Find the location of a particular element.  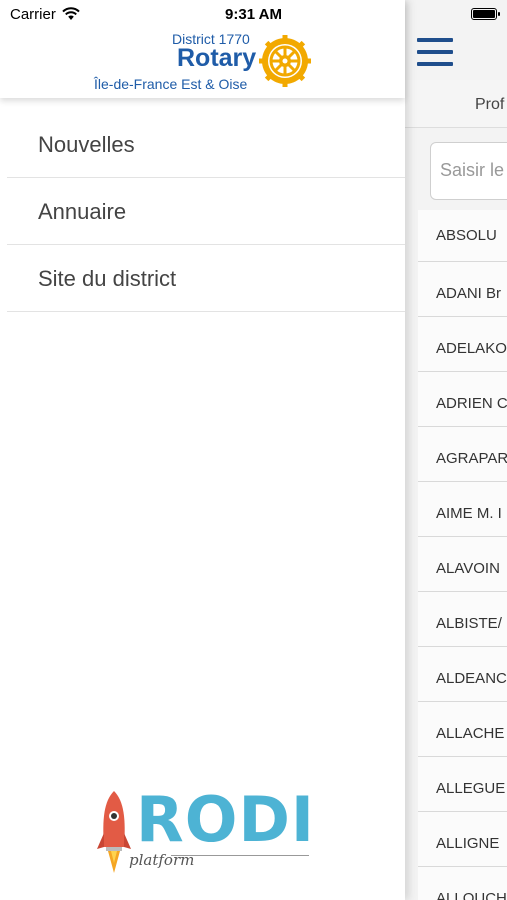

list-item: AGRAPAR is located at coordinates (462, 454).